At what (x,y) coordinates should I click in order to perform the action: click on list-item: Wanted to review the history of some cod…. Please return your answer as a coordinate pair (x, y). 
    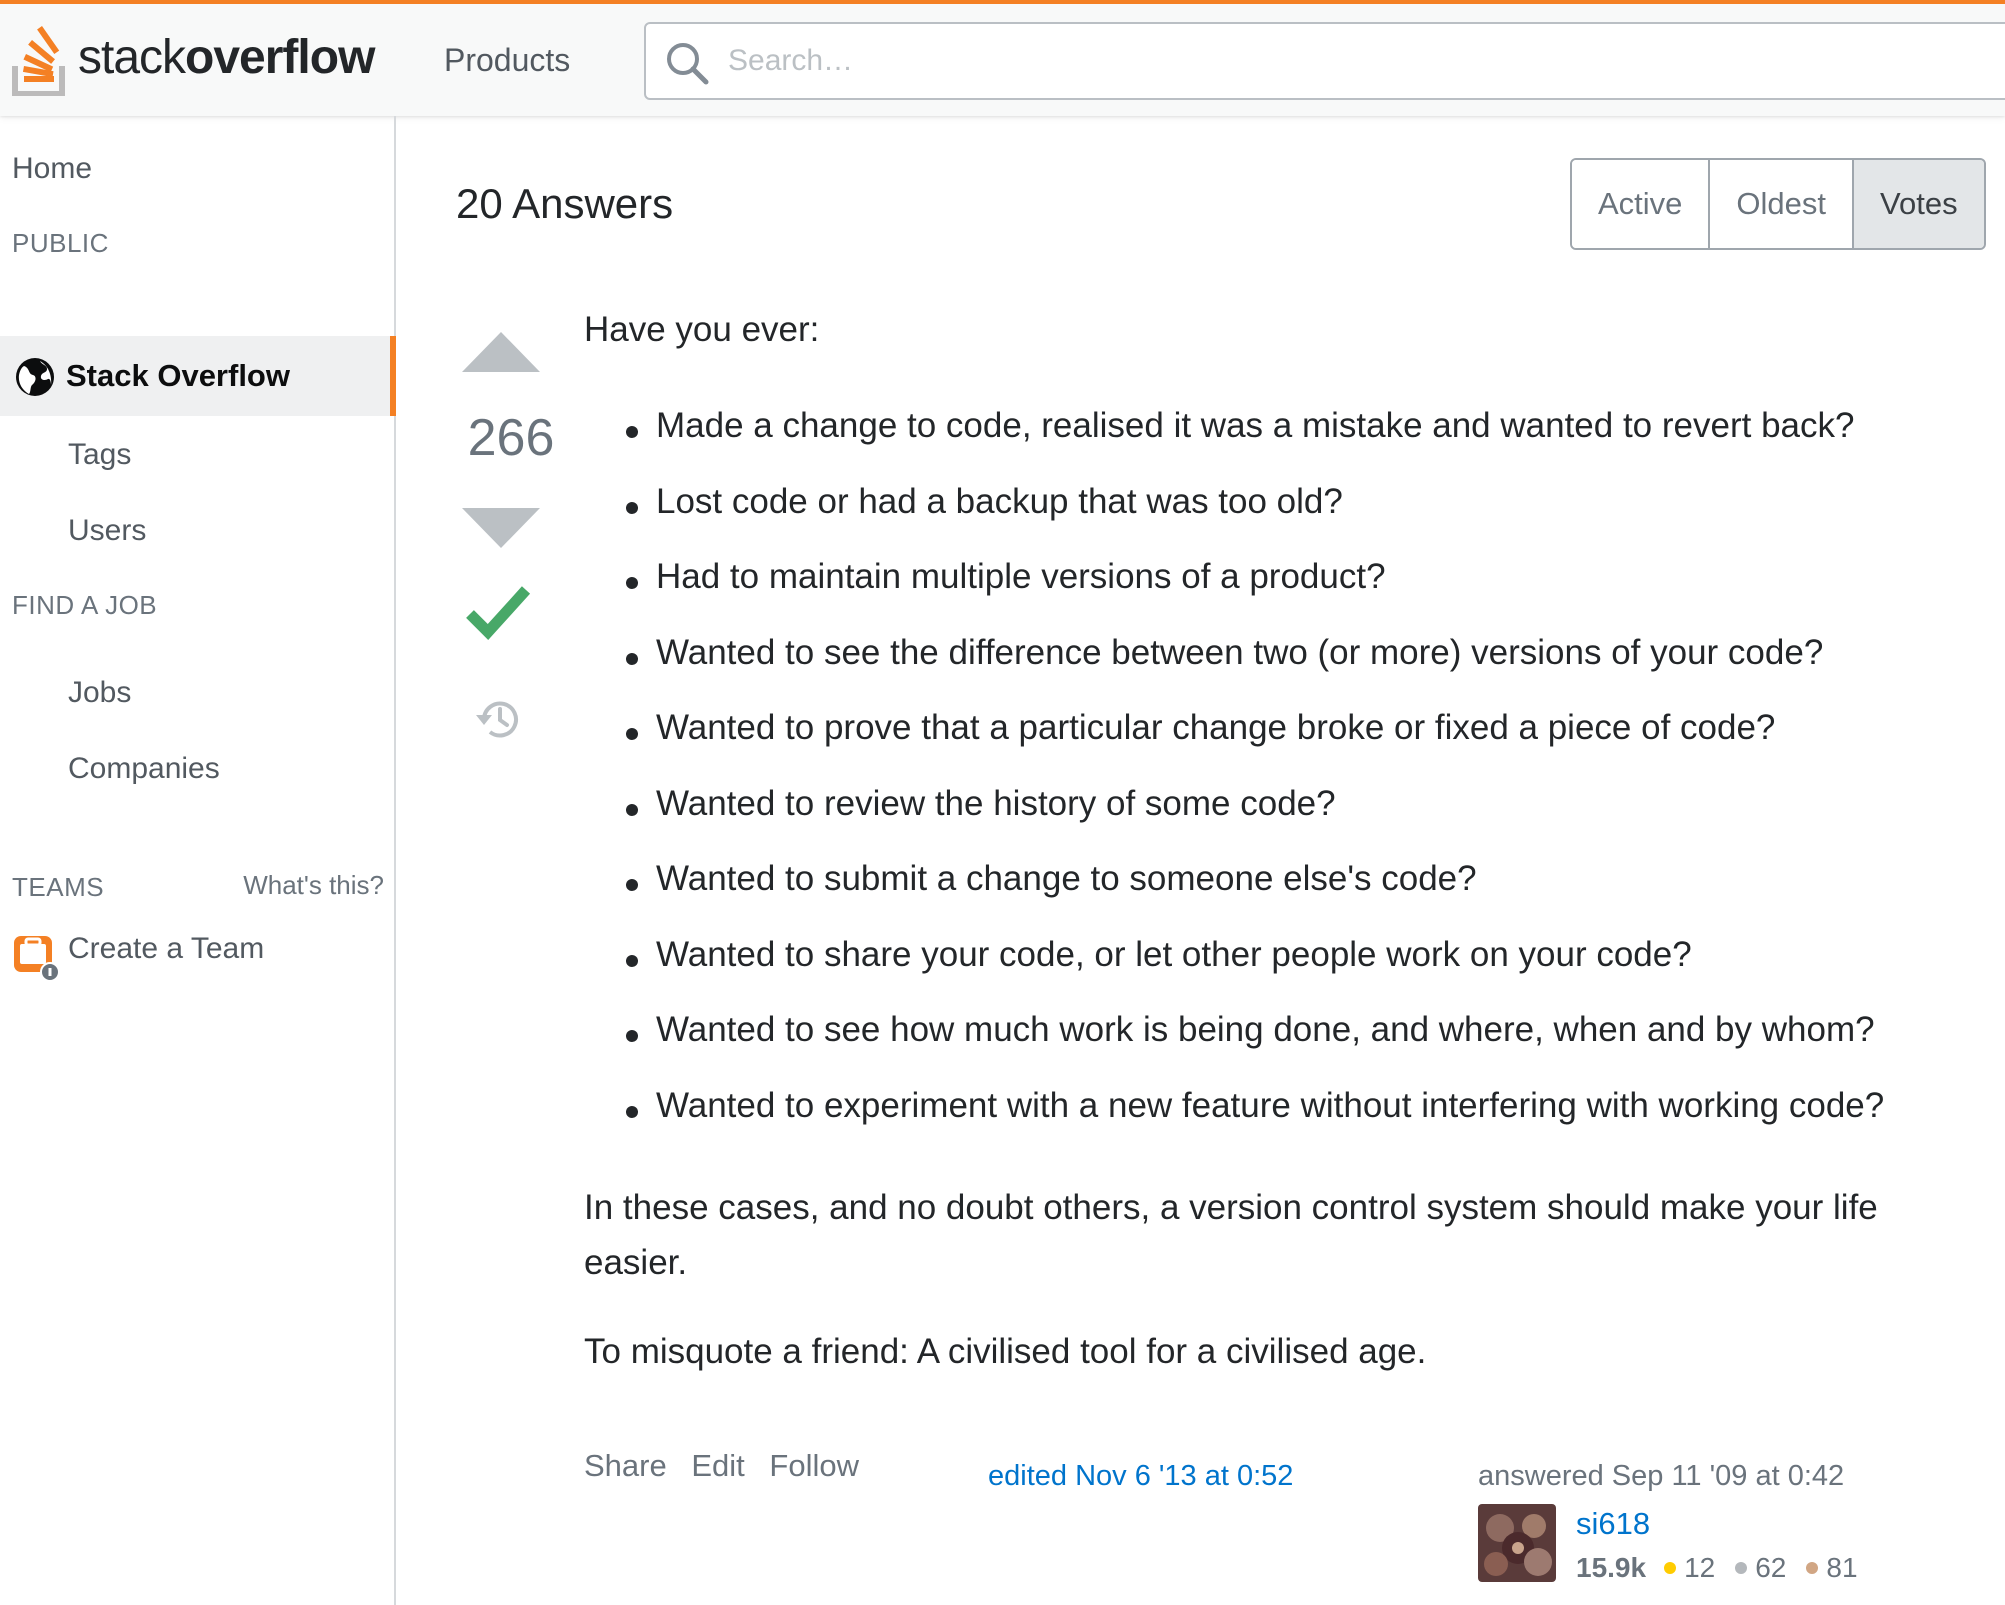
    Looking at the image, I should click on (1234, 822).